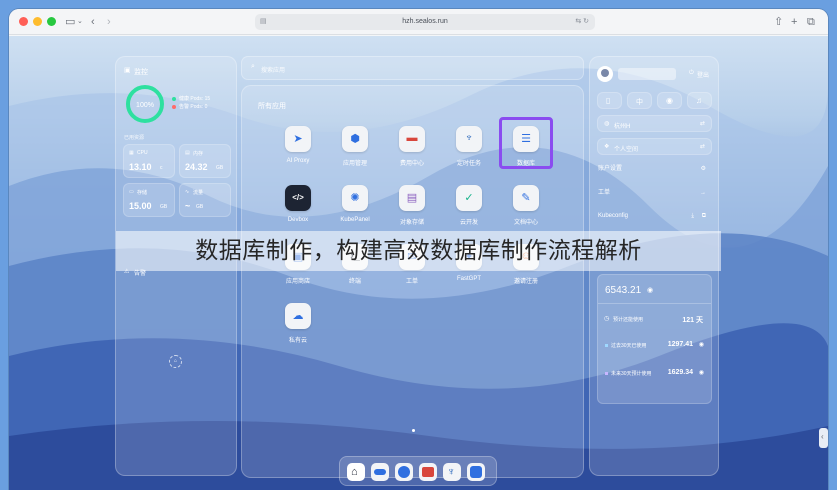  What do you see at coordinates (680, 372) in the screenshot?
I see `future-value: 1629.34` at bounding box center [680, 372].